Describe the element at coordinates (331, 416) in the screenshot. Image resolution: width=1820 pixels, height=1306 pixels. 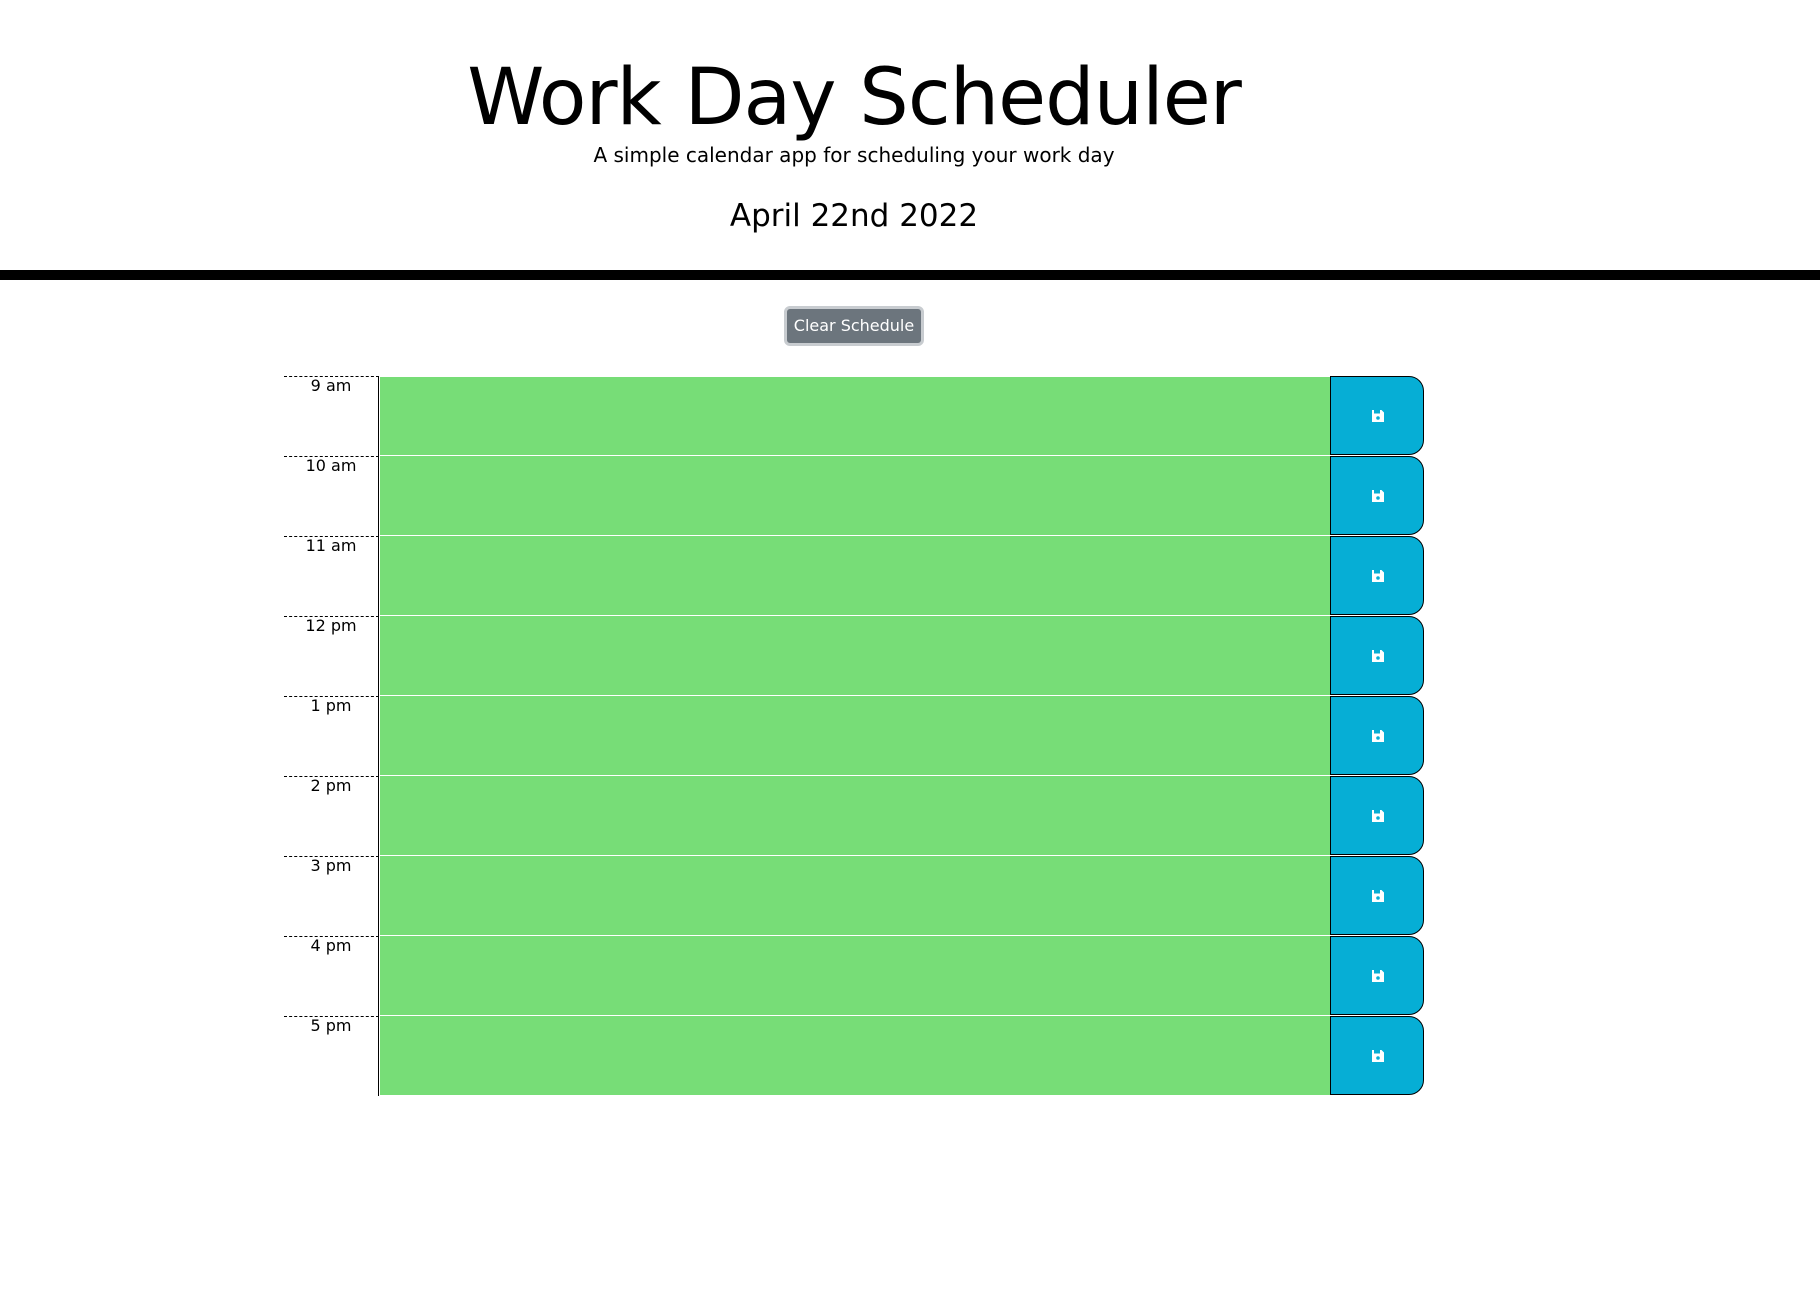
I see `hour-label: 9 am` at that location.